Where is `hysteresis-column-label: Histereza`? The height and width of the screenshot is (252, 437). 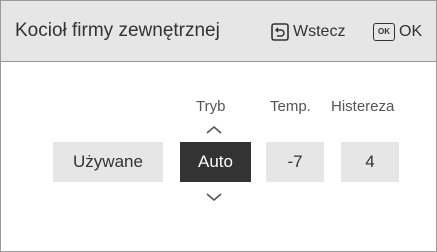 hysteresis-column-label: Histereza is located at coordinates (363, 106).